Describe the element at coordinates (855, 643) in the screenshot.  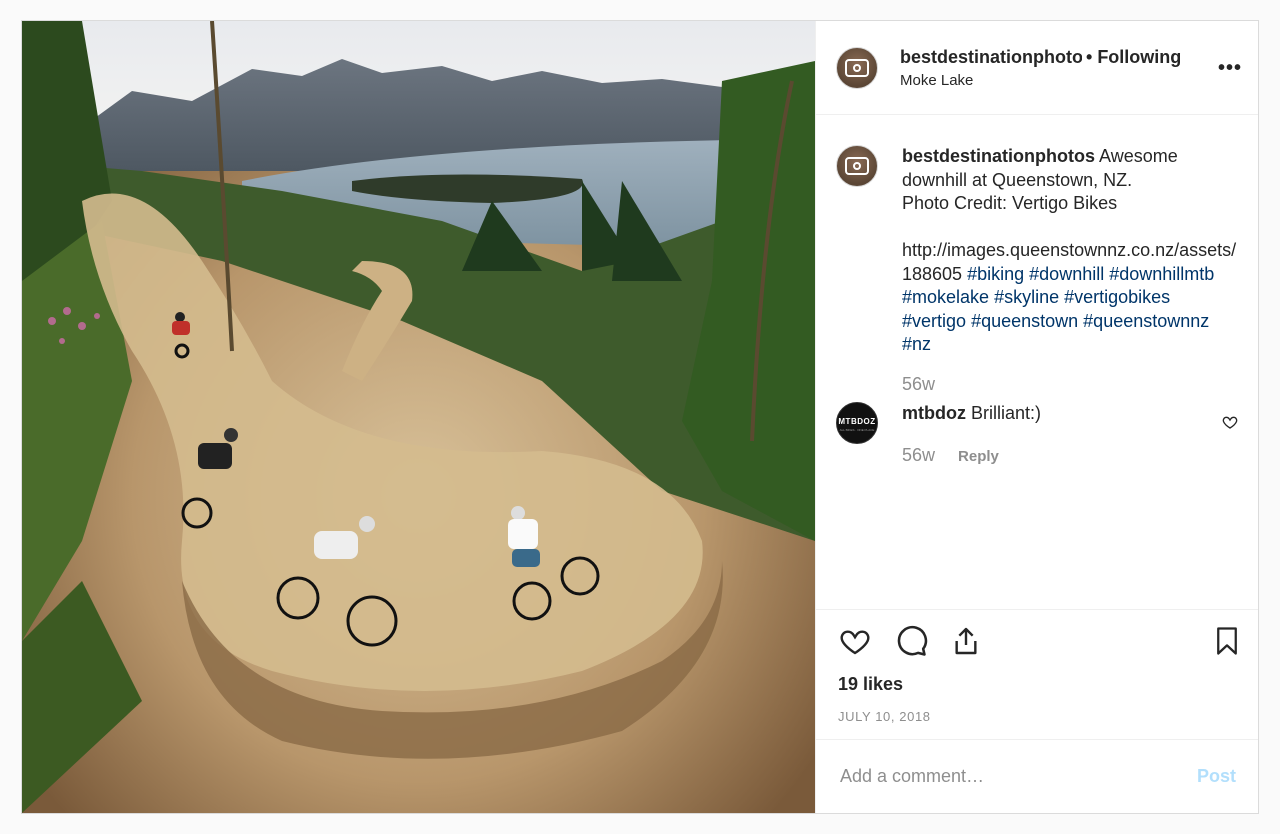
I see `heart-icon` at that location.